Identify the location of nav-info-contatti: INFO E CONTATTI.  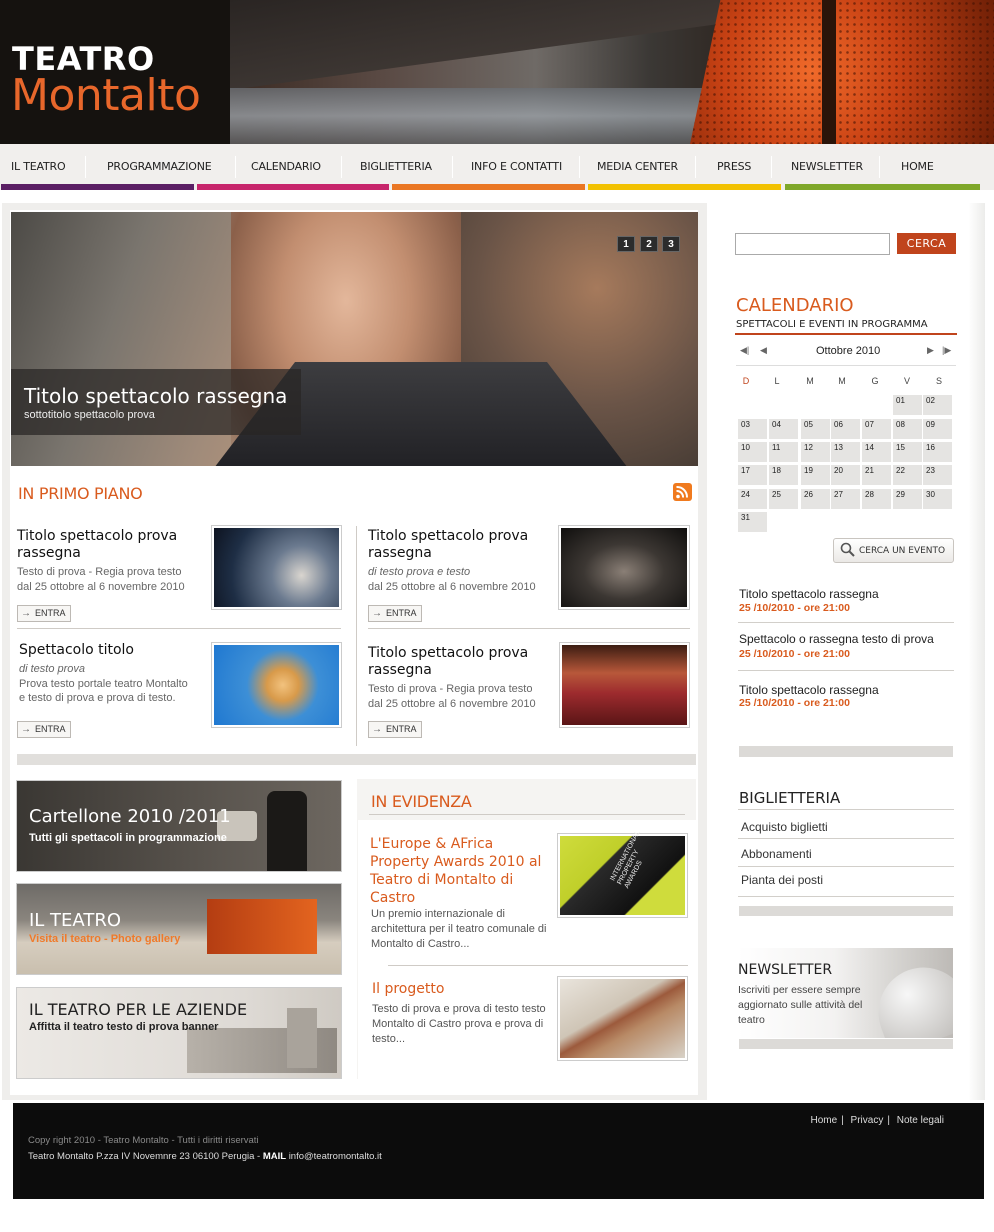
(516, 166).